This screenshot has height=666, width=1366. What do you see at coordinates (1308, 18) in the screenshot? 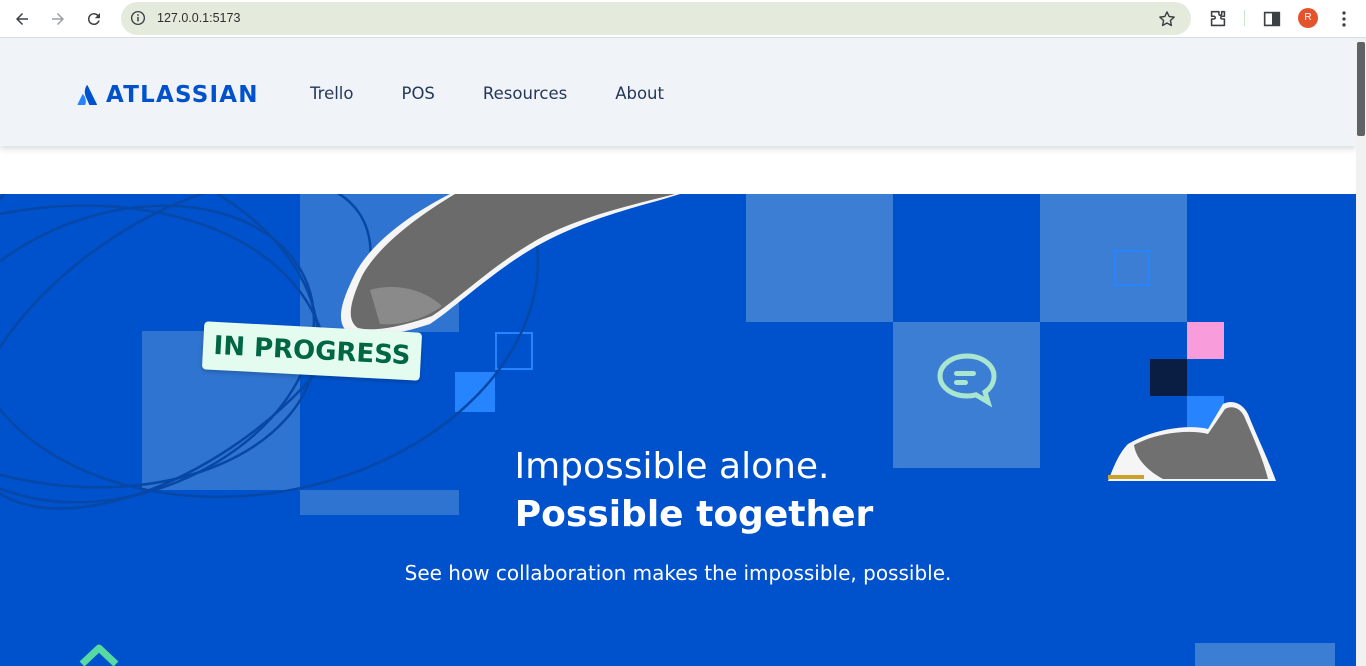
I see `profile-avatar: R` at bounding box center [1308, 18].